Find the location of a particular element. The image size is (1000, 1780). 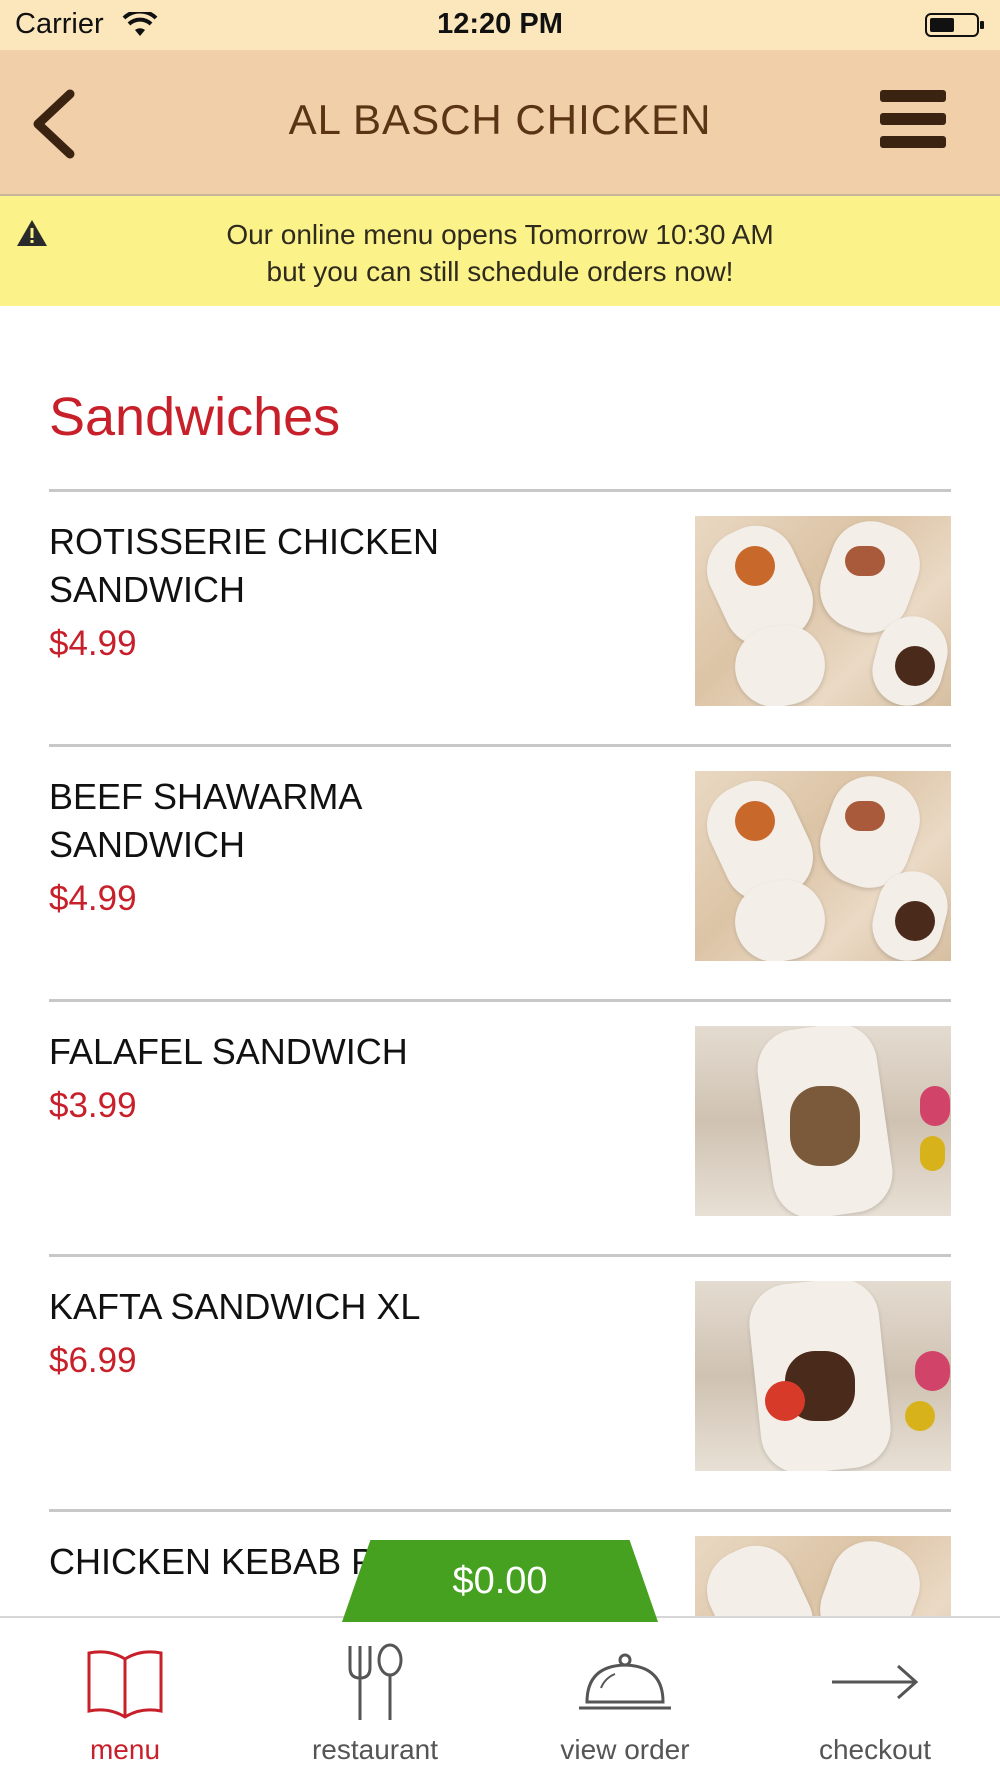

hamburger-menu-button is located at coordinates (915, 122).